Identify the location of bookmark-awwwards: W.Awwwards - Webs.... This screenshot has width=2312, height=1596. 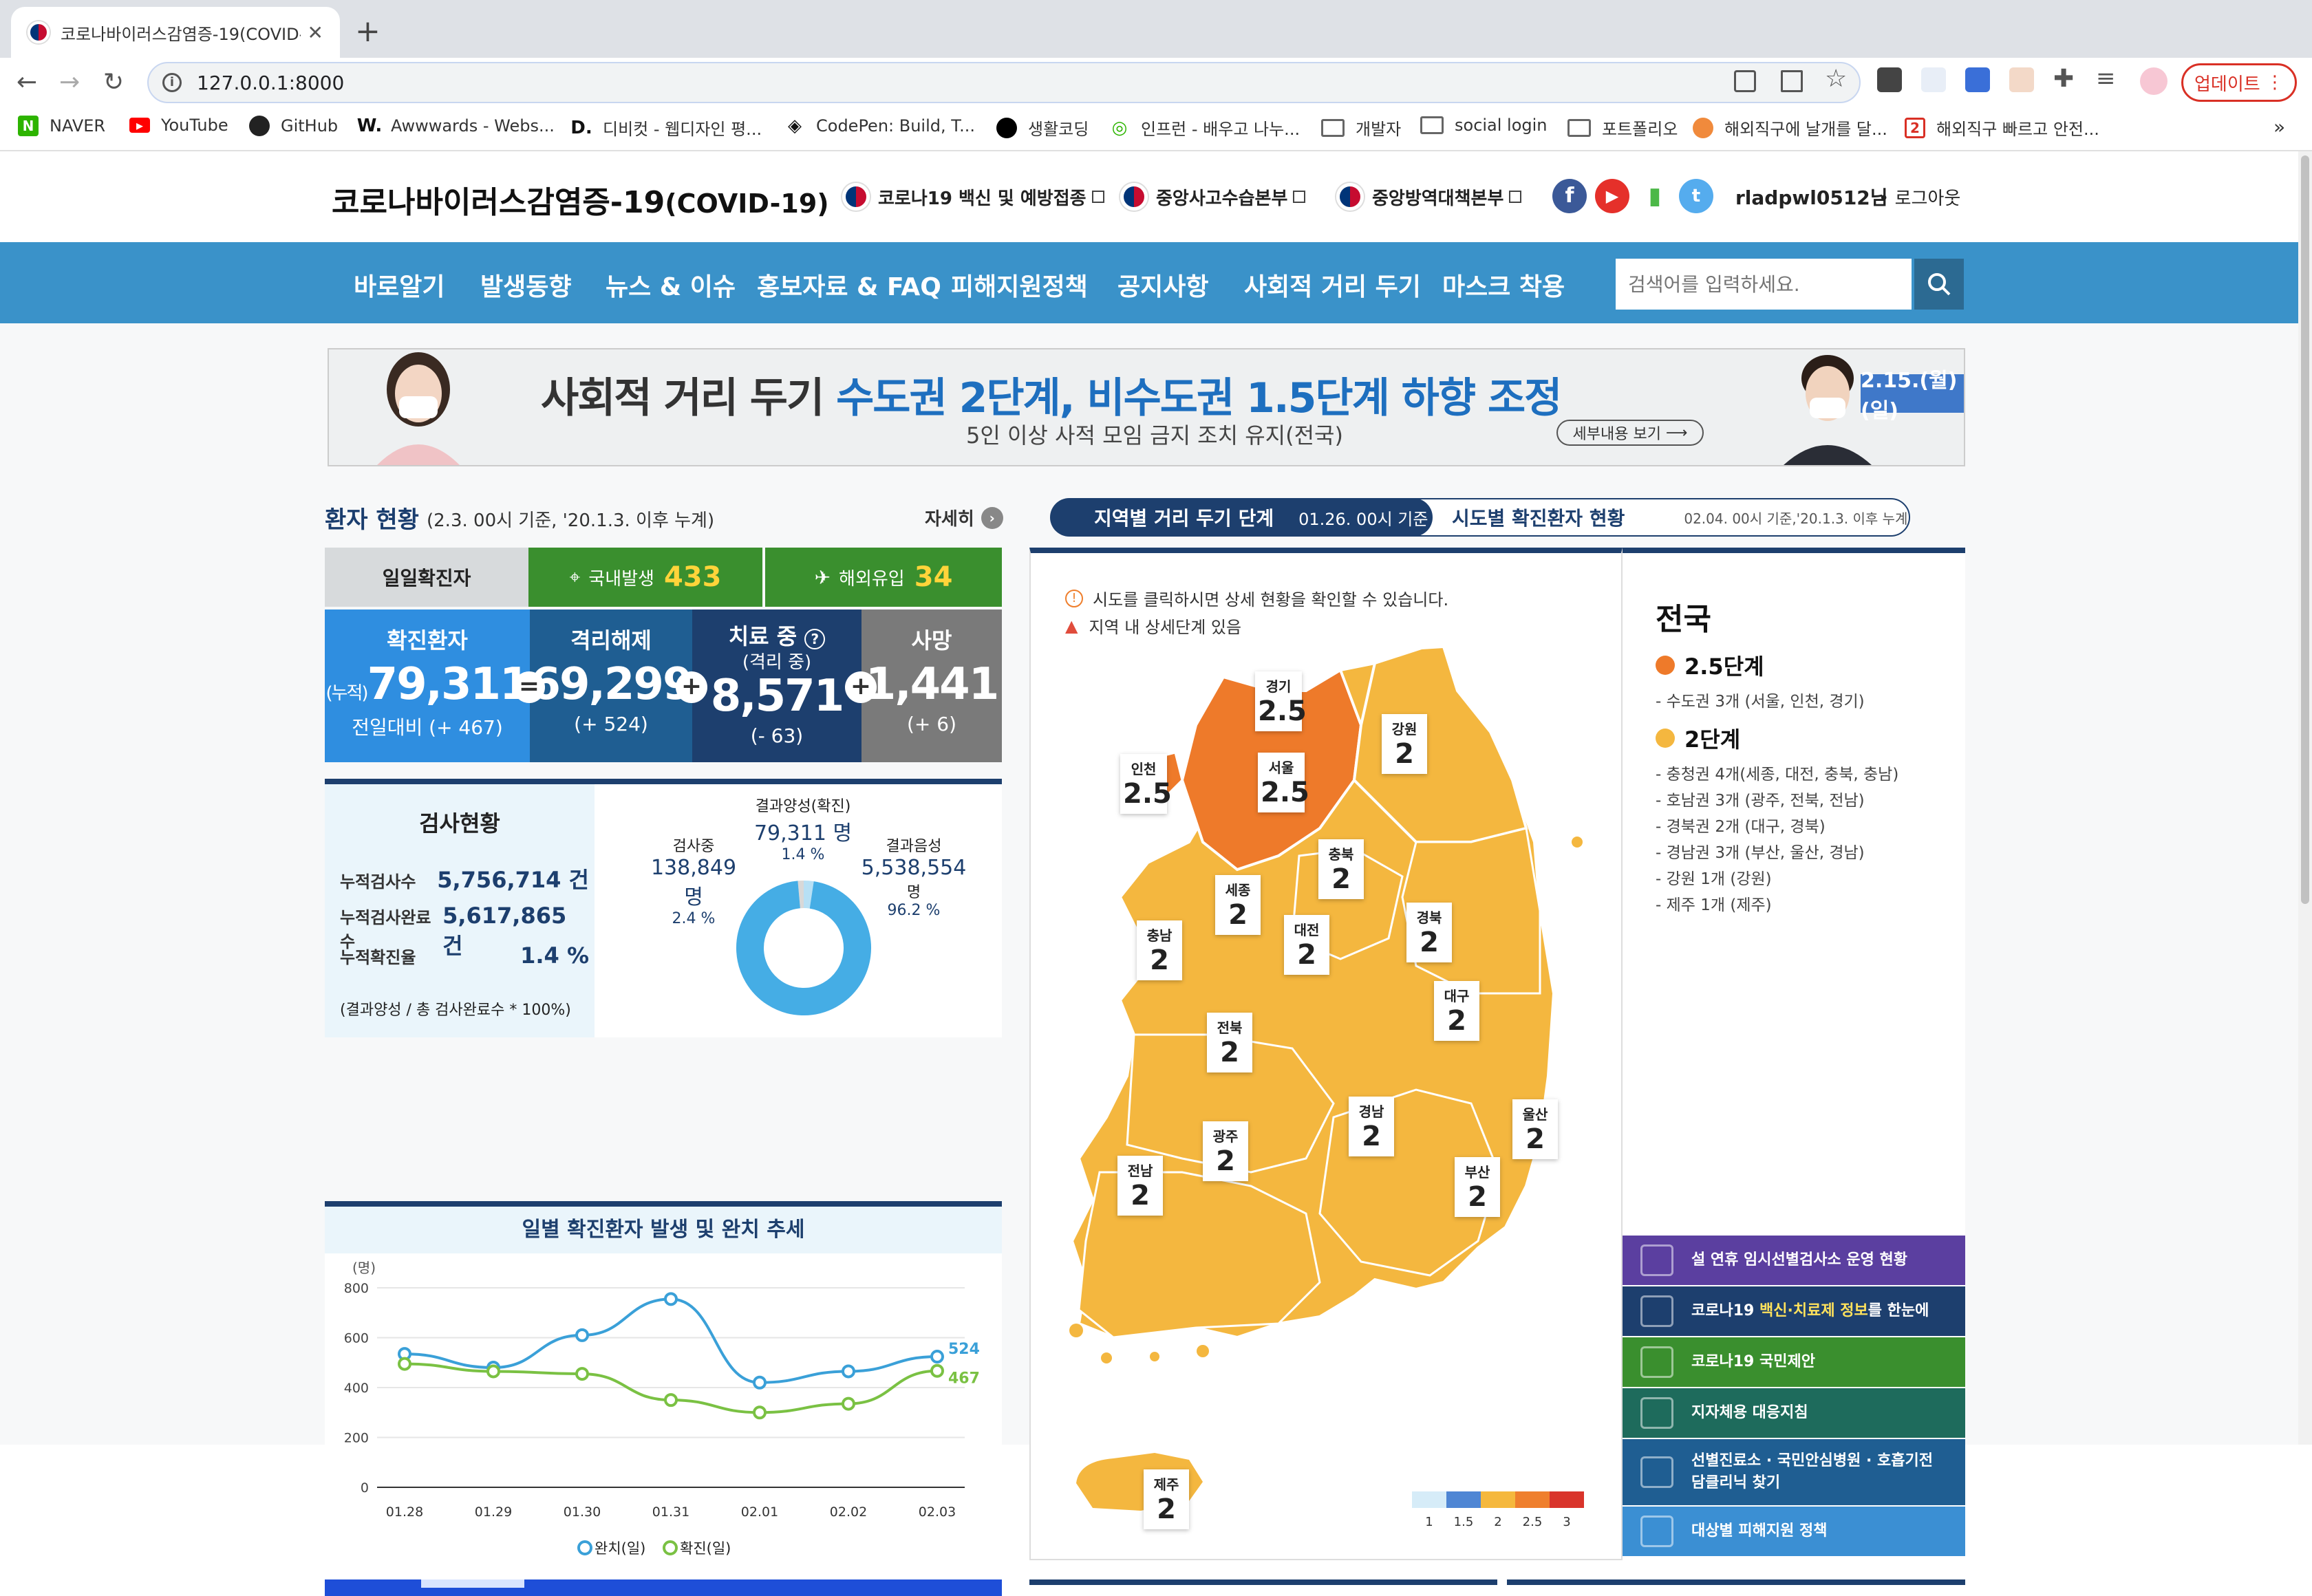
(457, 126).